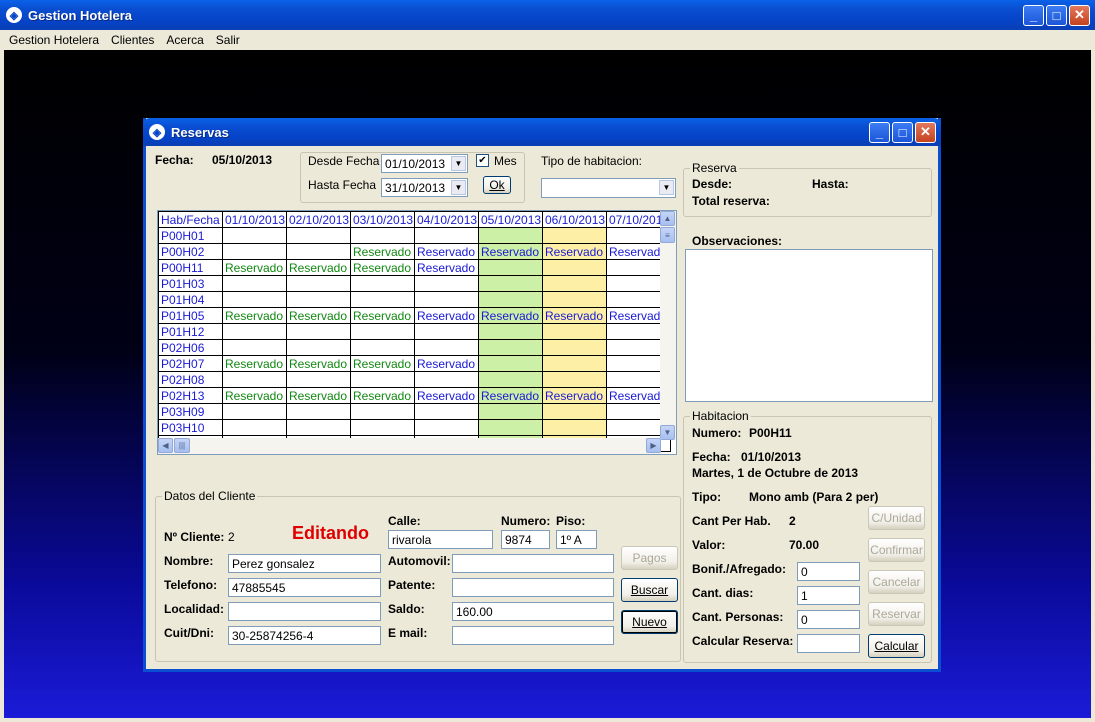 The image size is (1095, 722). I want to click on calle-input: rivarola, so click(440, 539).